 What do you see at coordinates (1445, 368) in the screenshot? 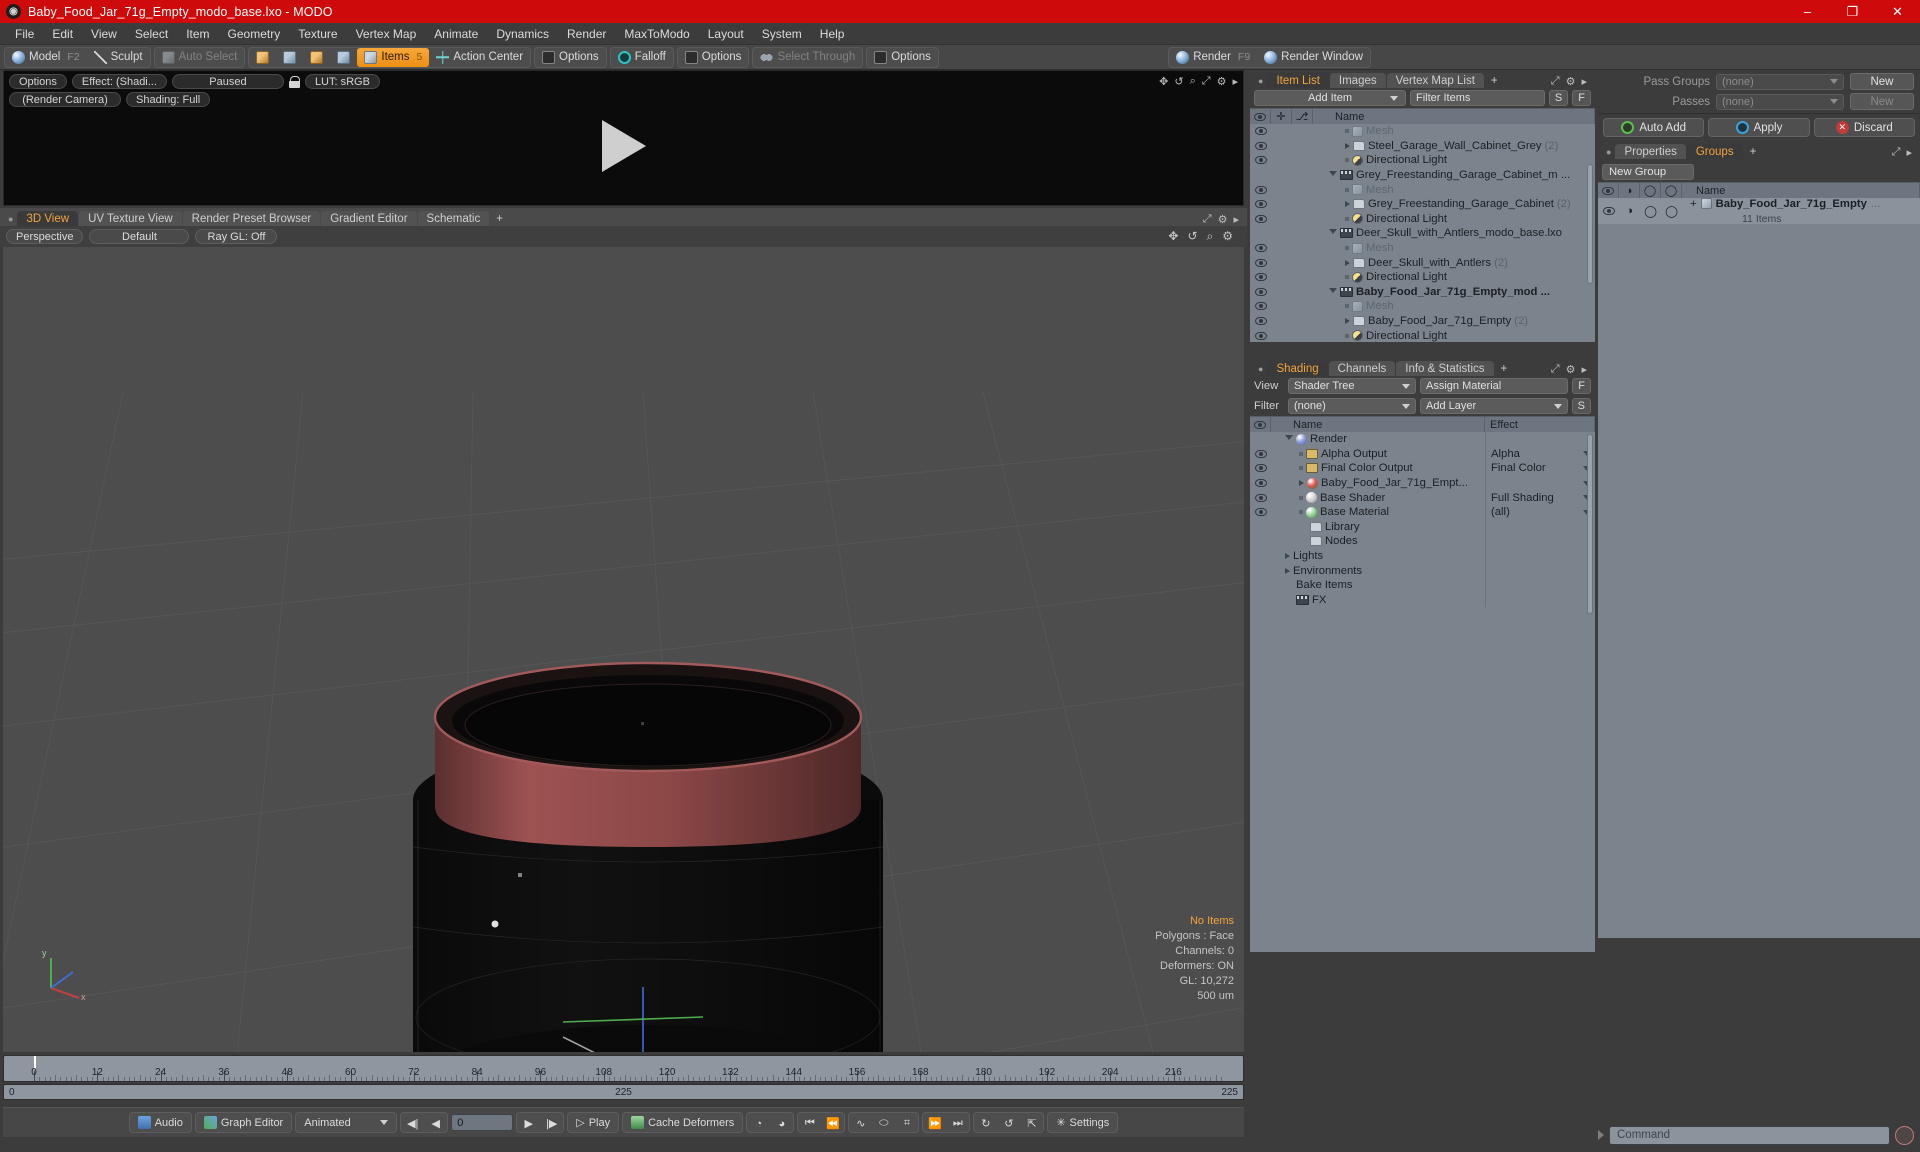
I see `tab-info-statistics: Info & Statistics` at bounding box center [1445, 368].